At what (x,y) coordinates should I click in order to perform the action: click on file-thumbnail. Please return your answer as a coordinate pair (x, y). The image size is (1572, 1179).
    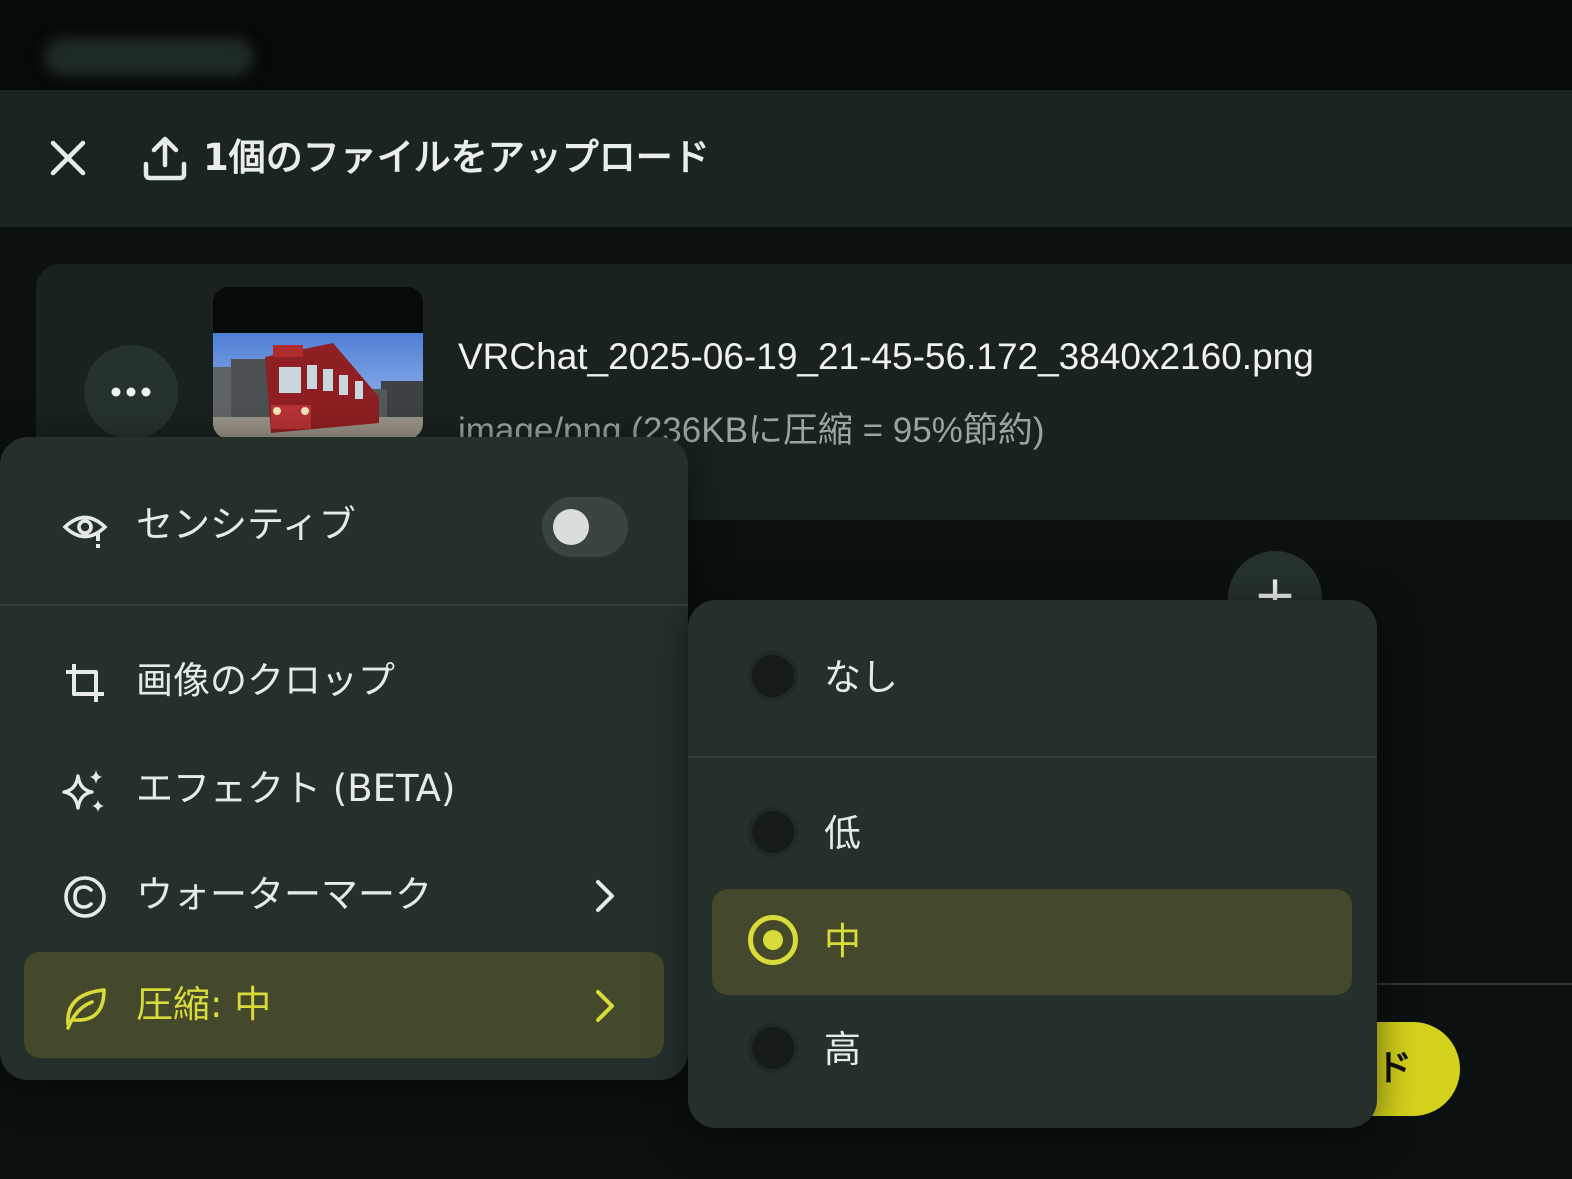
    Looking at the image, I should click on (318, 363).